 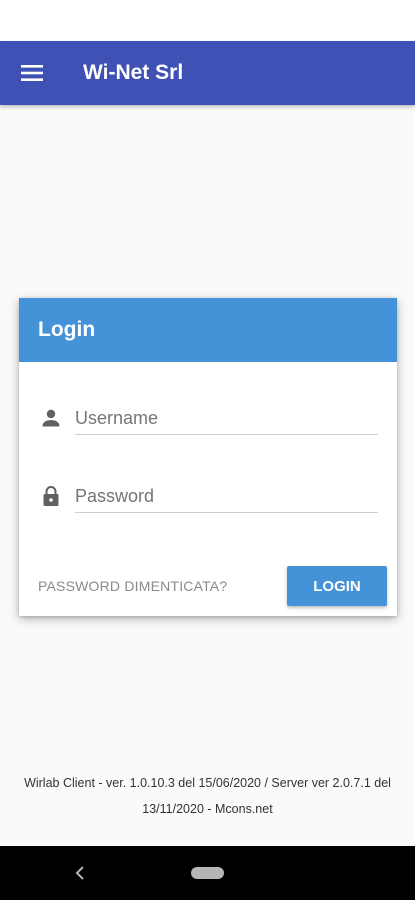 I want to click on back-button, so click(x=80, y=873).